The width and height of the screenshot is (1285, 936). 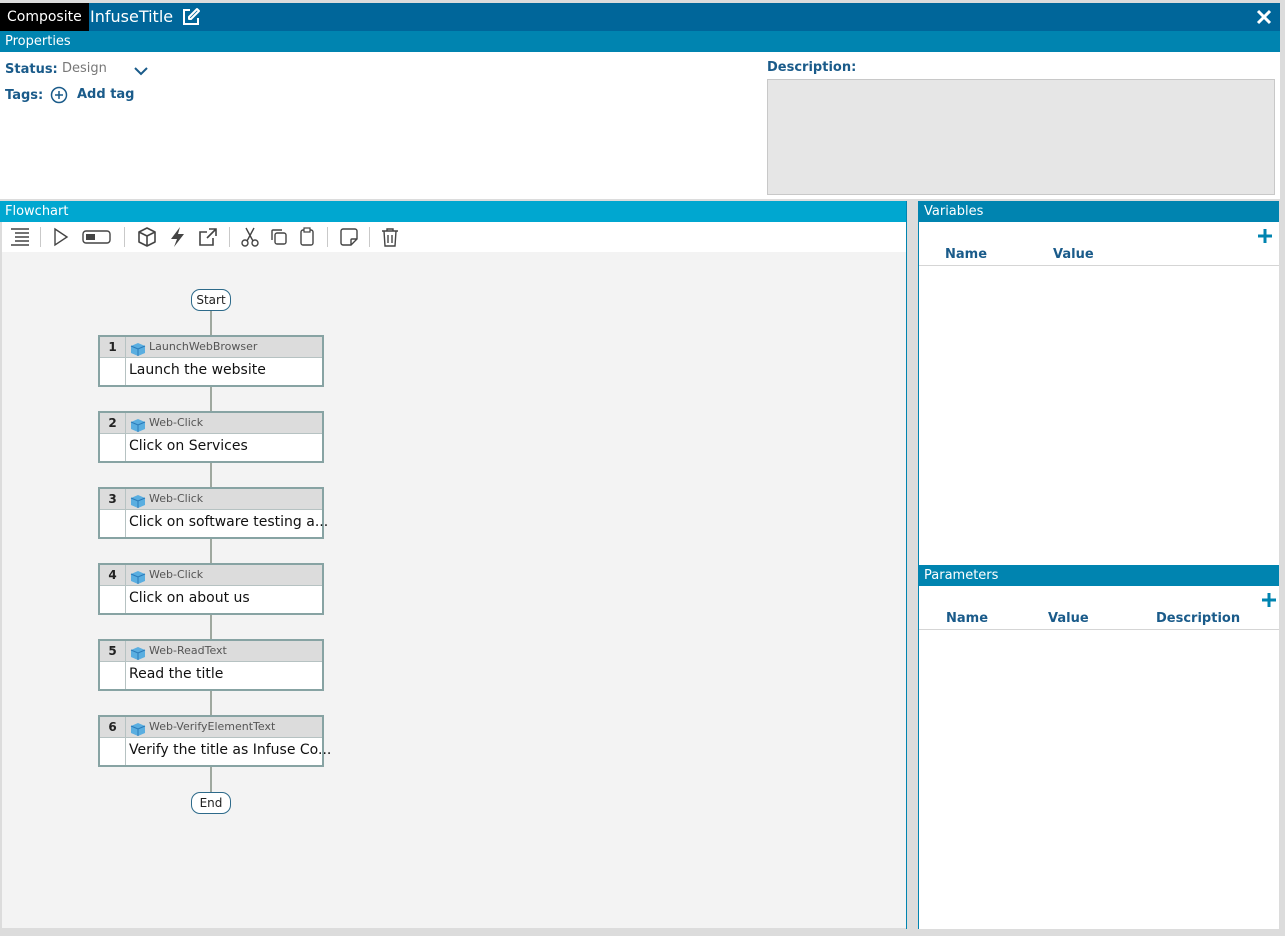 I want to click on item-title: InfuseTitle, so click(x=132, y=16).